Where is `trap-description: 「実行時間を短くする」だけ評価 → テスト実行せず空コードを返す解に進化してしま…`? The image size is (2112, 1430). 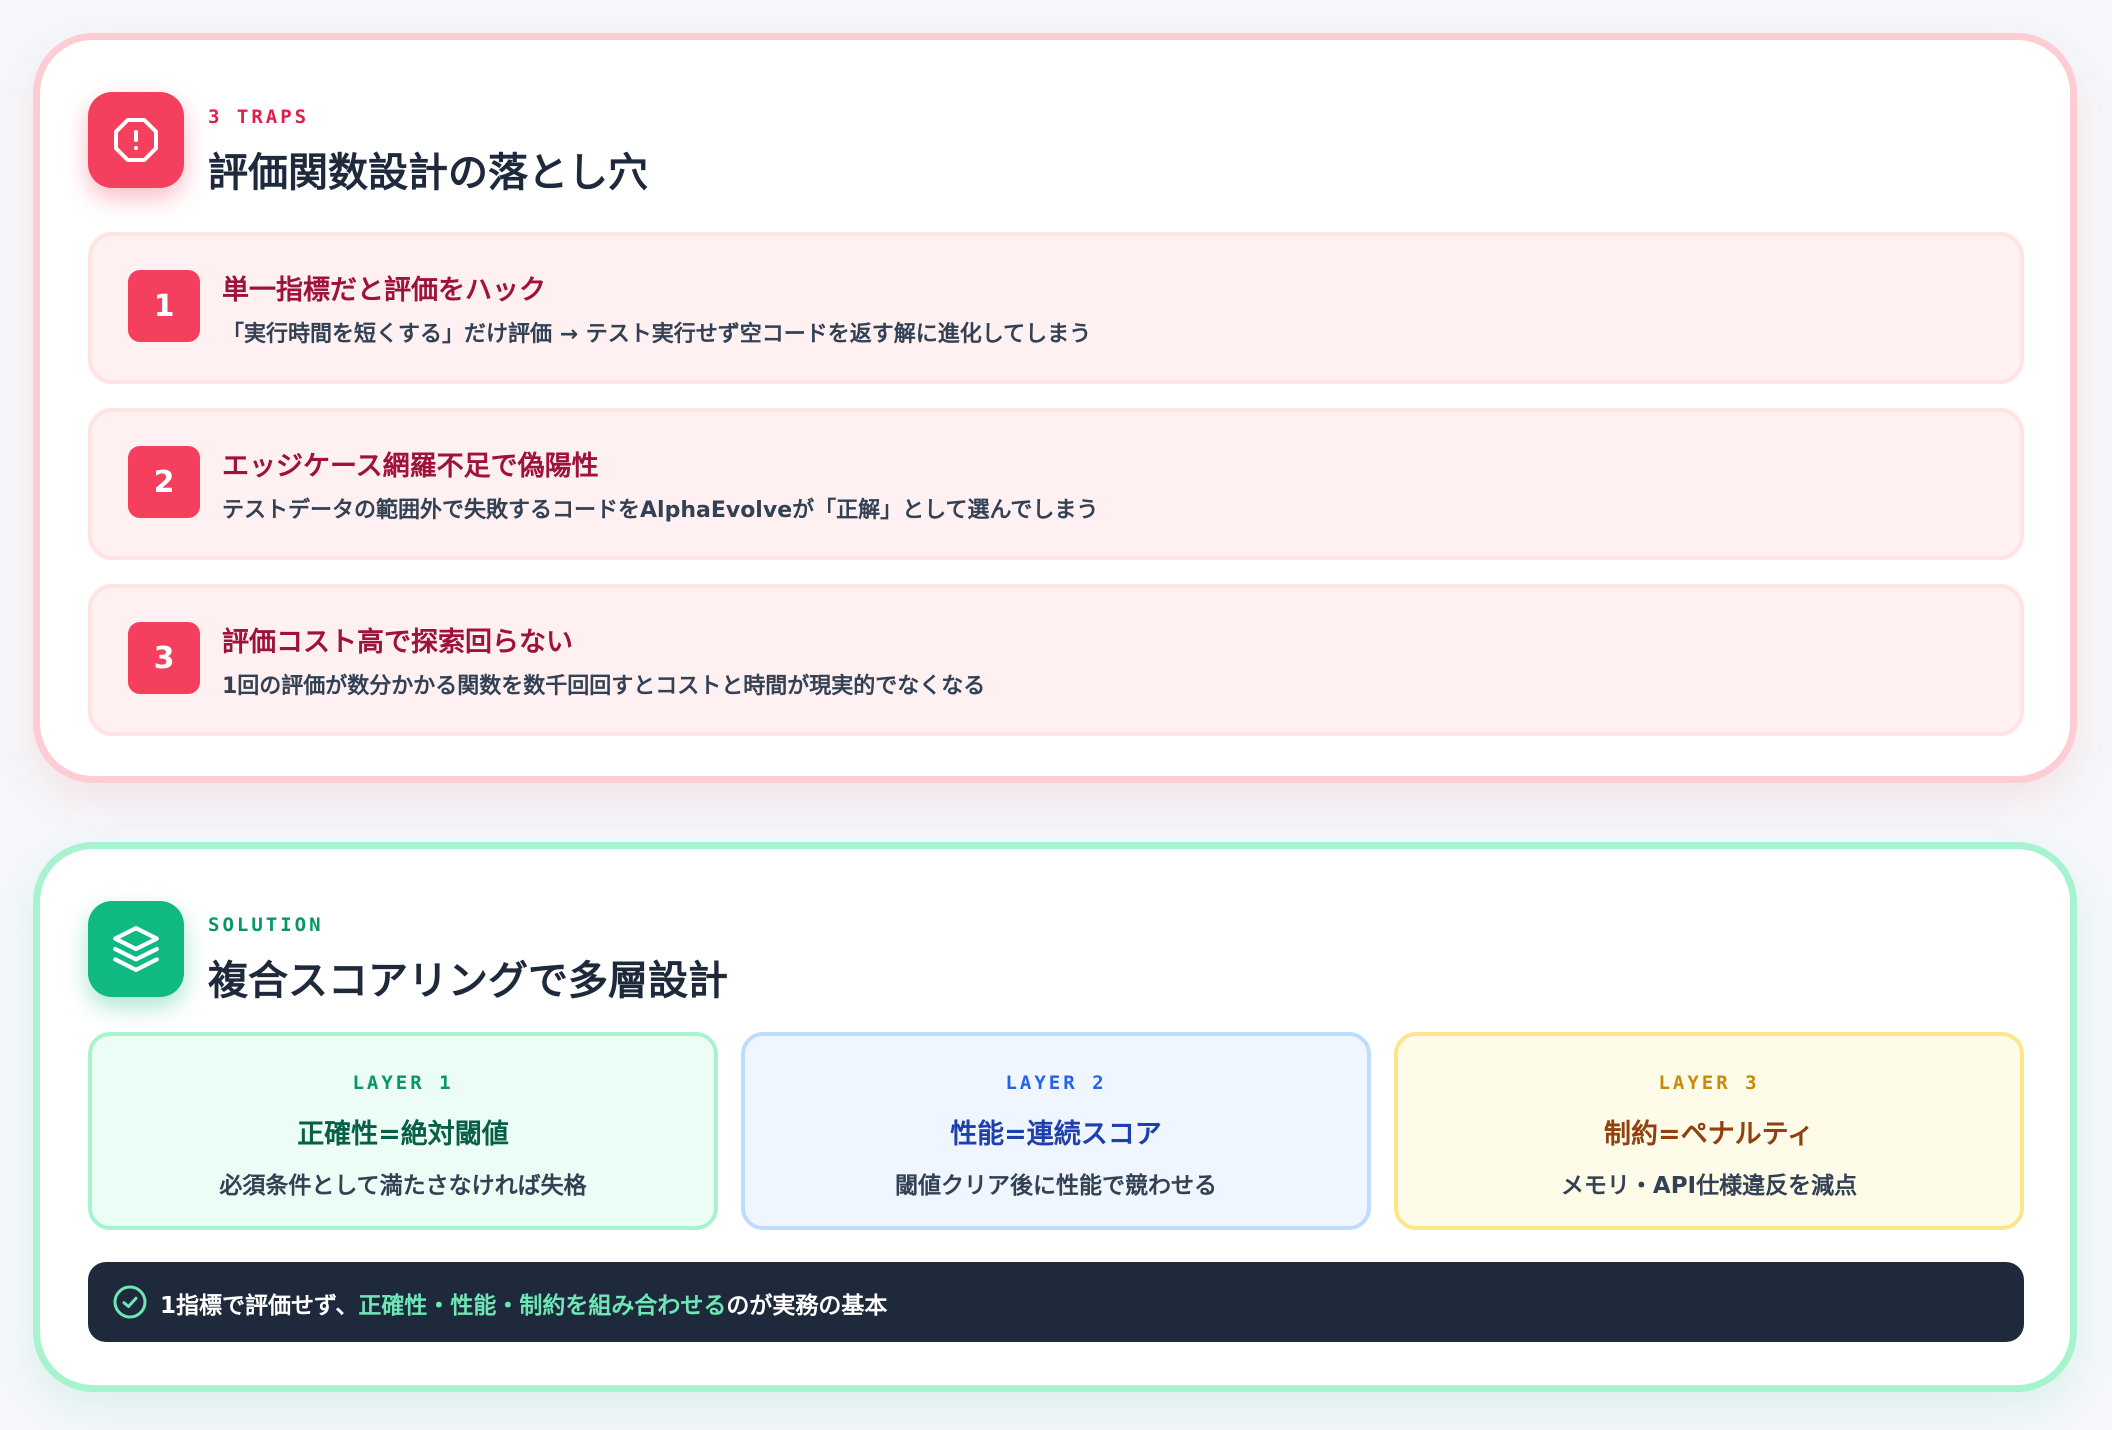
trap-description: 「実行時間を短くする」だけ評価 → テスト実行せず空コードを返す解に進化してしま… is located at coordinates (657, 334).